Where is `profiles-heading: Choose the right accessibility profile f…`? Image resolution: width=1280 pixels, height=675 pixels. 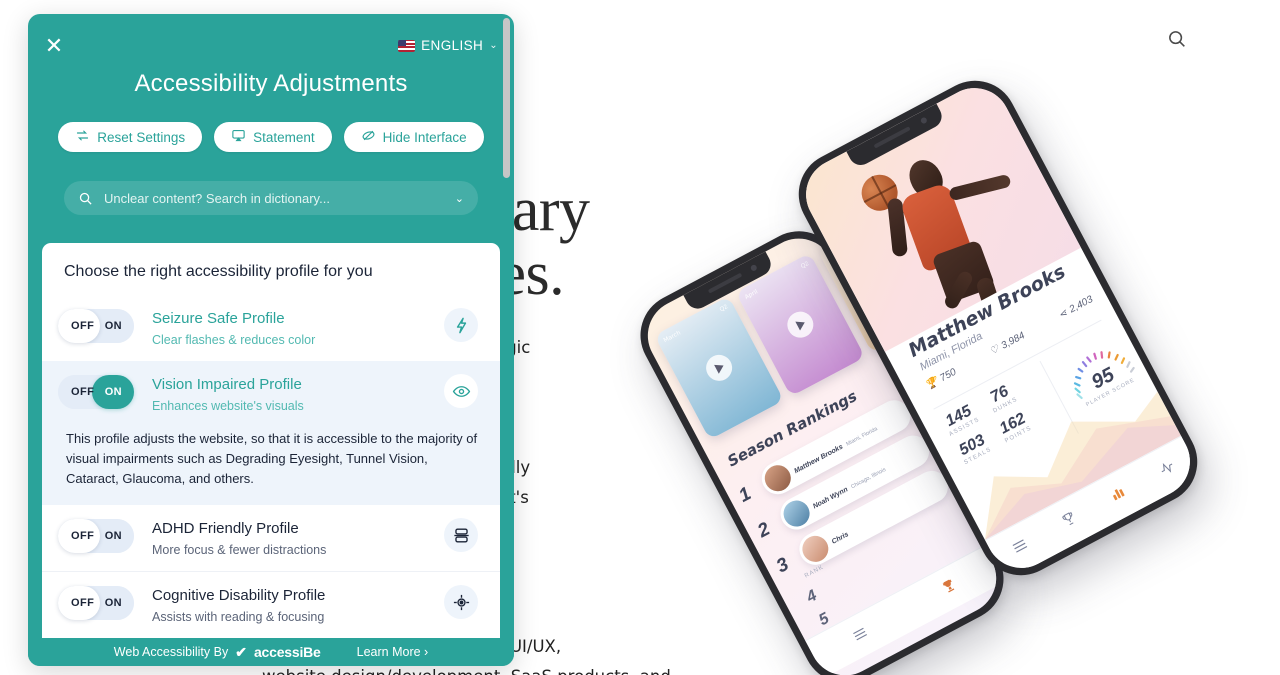
profiles-heading: Choose the right accessibility profile f… is located at coordinates (218, 271).